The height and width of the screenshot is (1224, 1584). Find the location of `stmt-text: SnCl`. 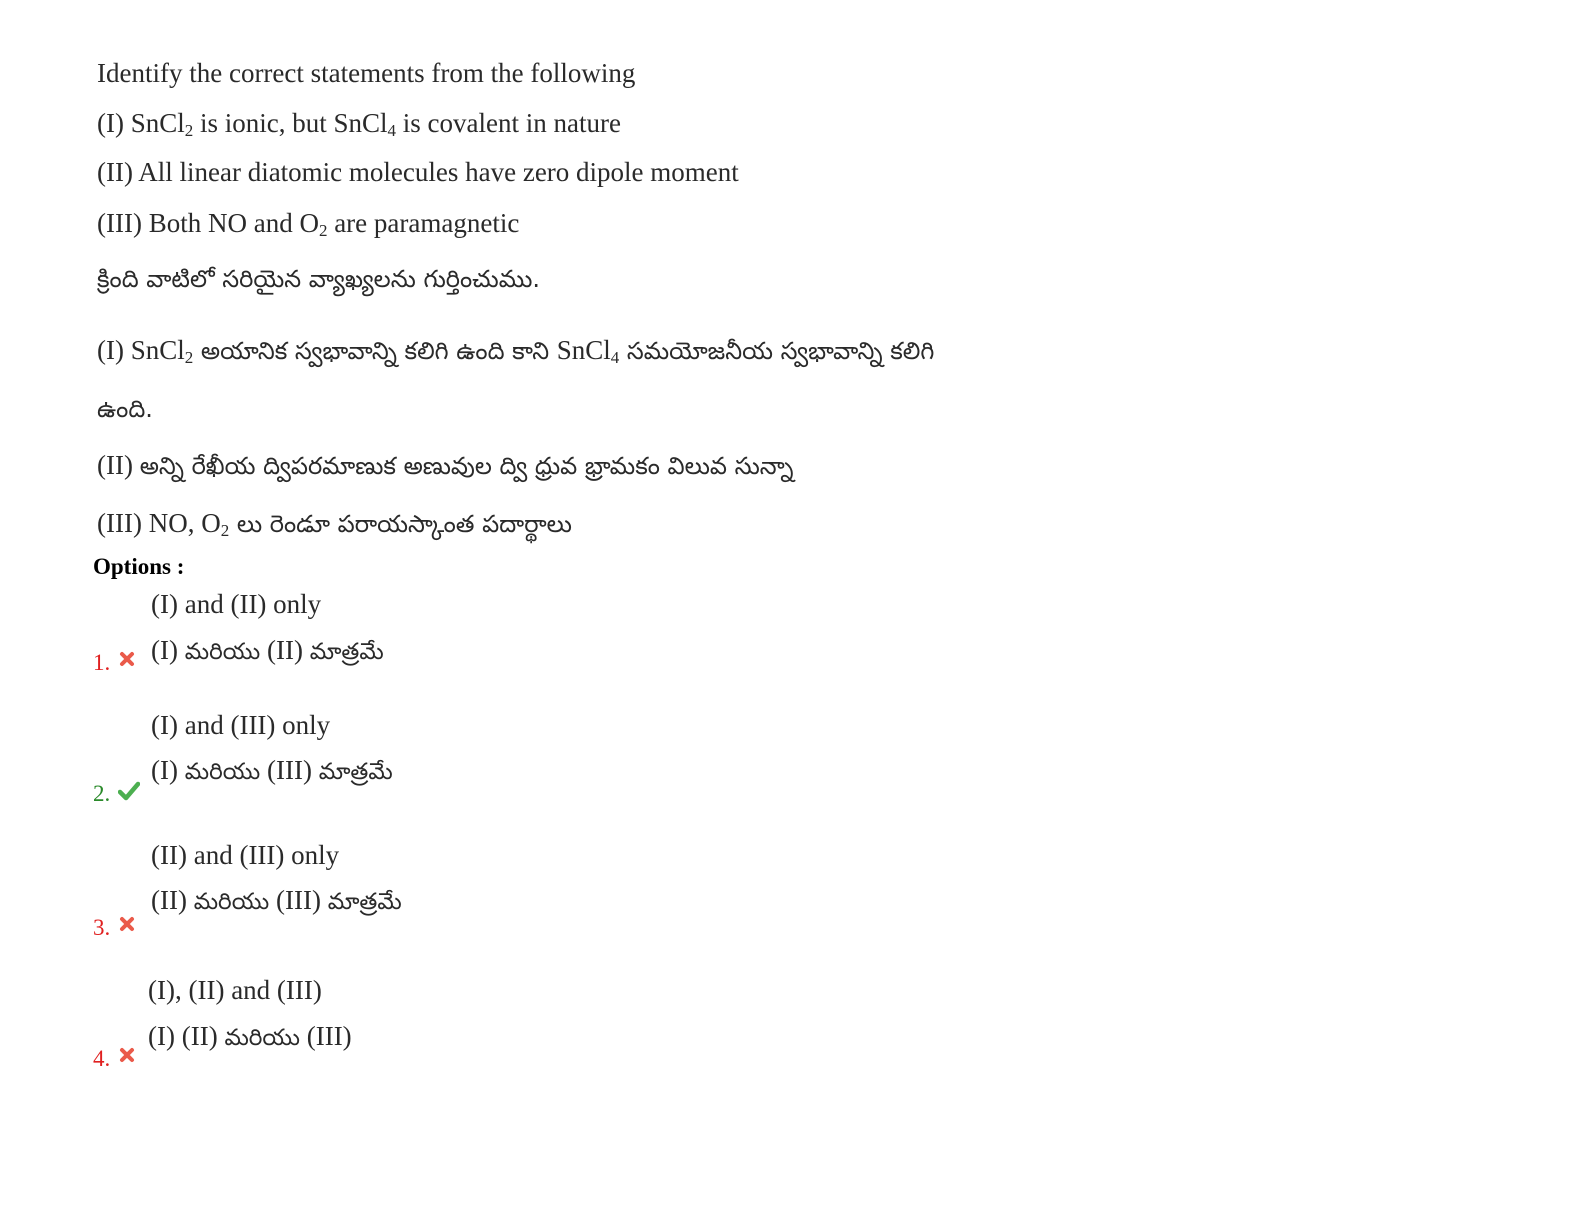

stmt-text: SnCl is located at coordinates (583, 350).